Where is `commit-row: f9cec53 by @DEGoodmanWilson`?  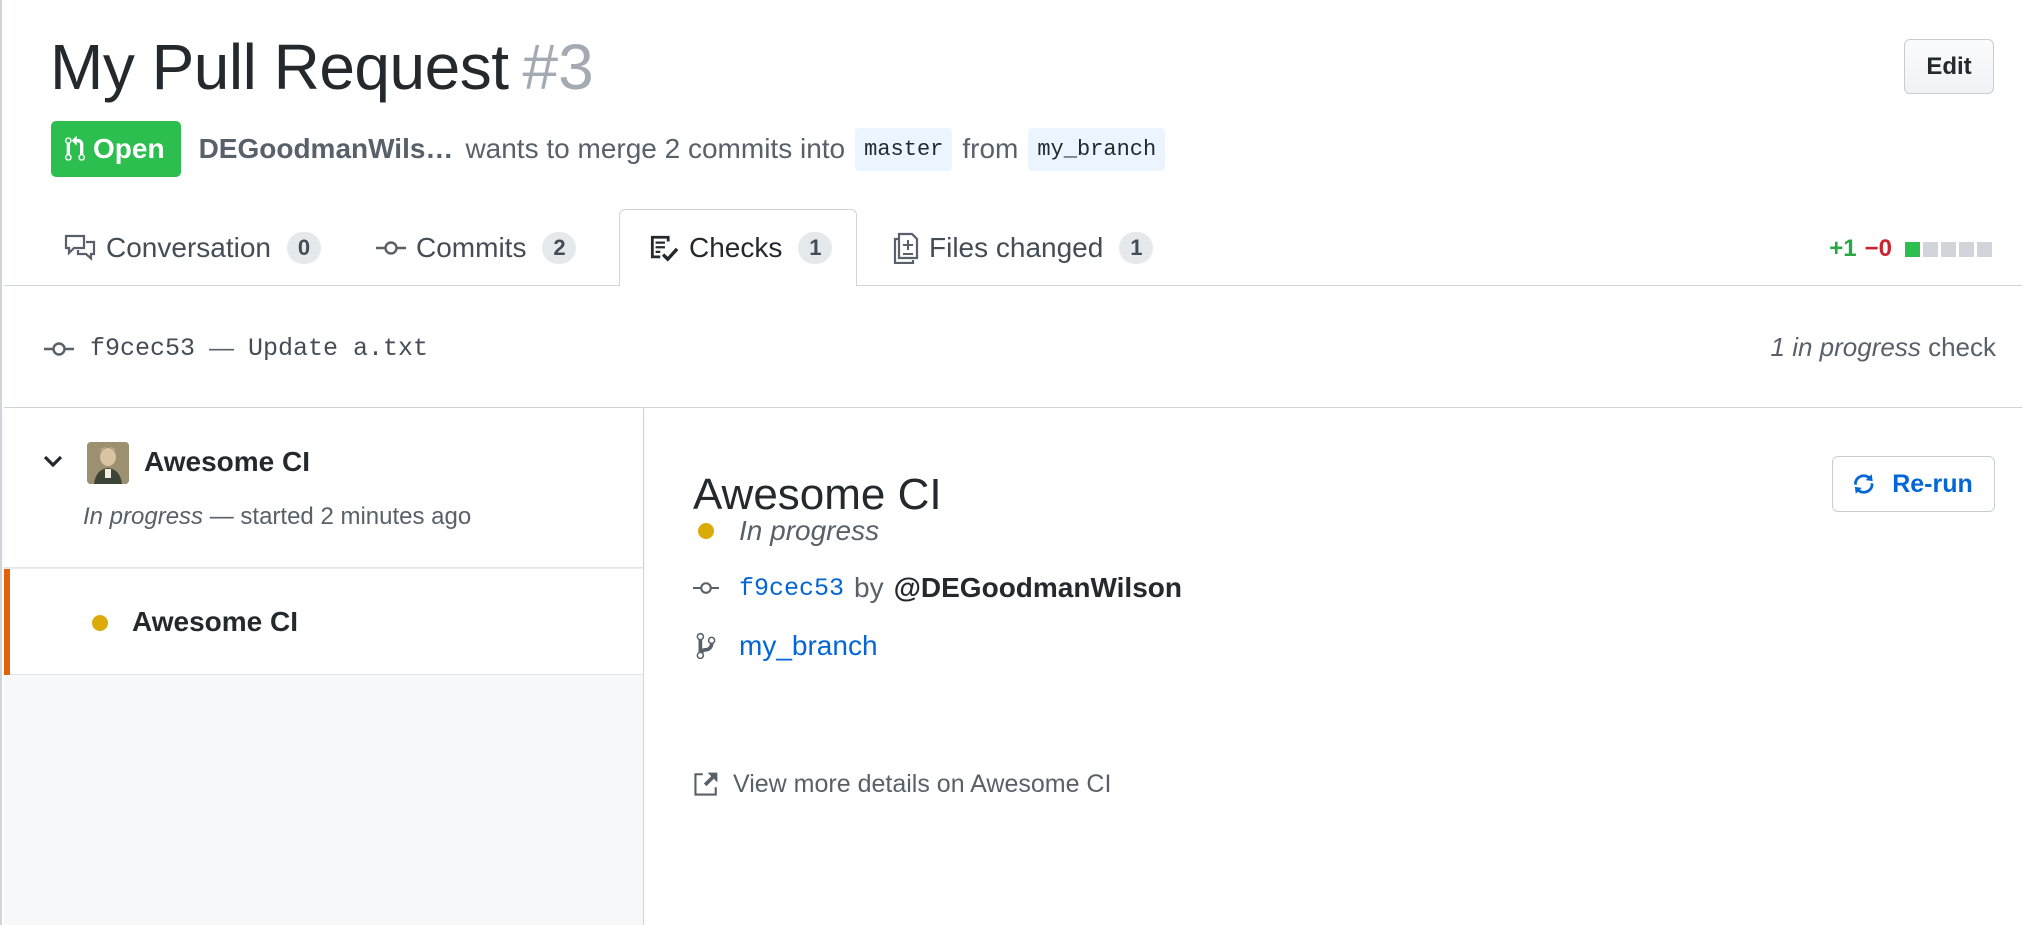
commit-row: f9cec53 by @DEGoodmanWilson is located at coordinates (937, 588).